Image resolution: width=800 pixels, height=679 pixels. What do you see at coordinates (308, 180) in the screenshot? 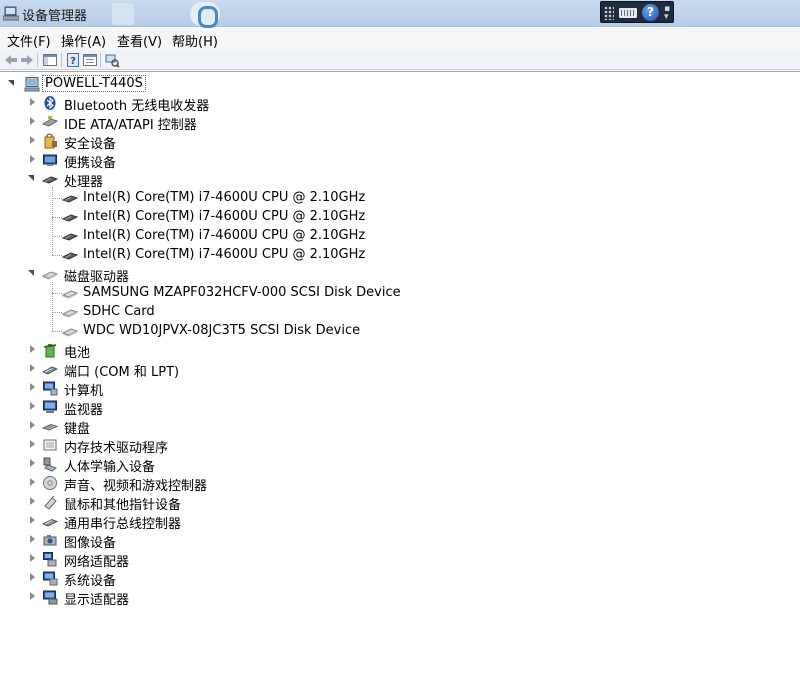
I see `tree-category: 处理器` at bounding box center [308, 180].